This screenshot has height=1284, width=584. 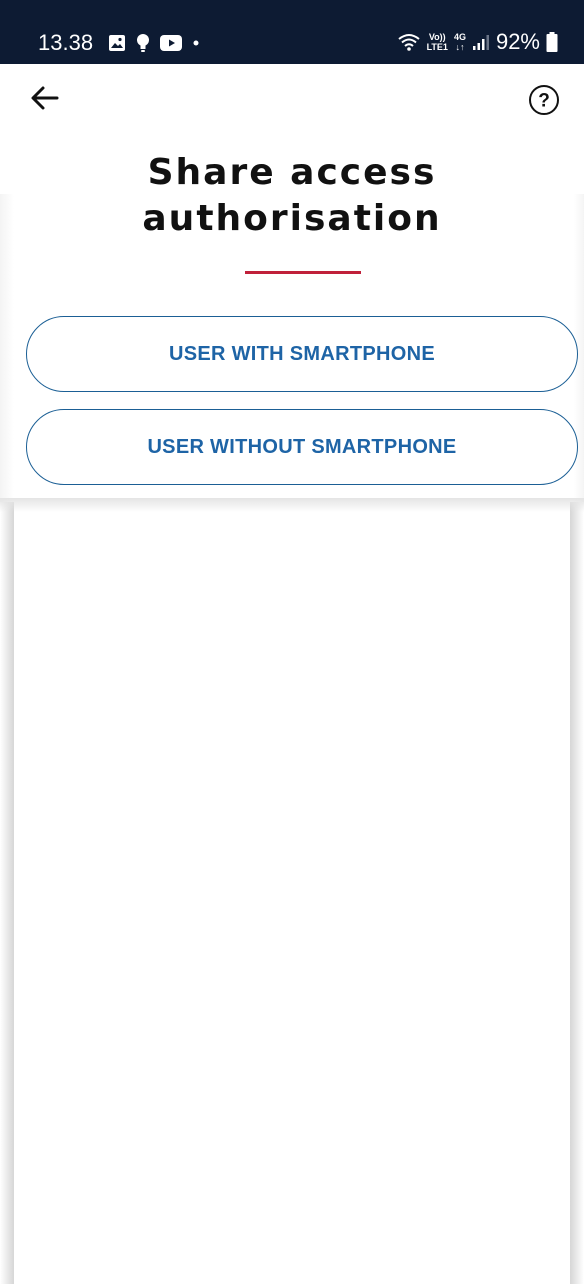 I want to click on title-underline, so click(x=303, y=272).